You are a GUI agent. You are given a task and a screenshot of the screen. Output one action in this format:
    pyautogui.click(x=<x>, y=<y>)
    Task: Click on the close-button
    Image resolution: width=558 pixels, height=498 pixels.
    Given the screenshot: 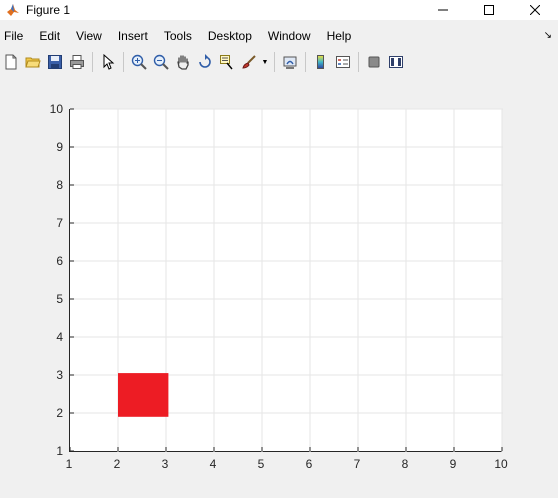 What is the action you would take?
    pyautogui.click(x=535, y=10)
    